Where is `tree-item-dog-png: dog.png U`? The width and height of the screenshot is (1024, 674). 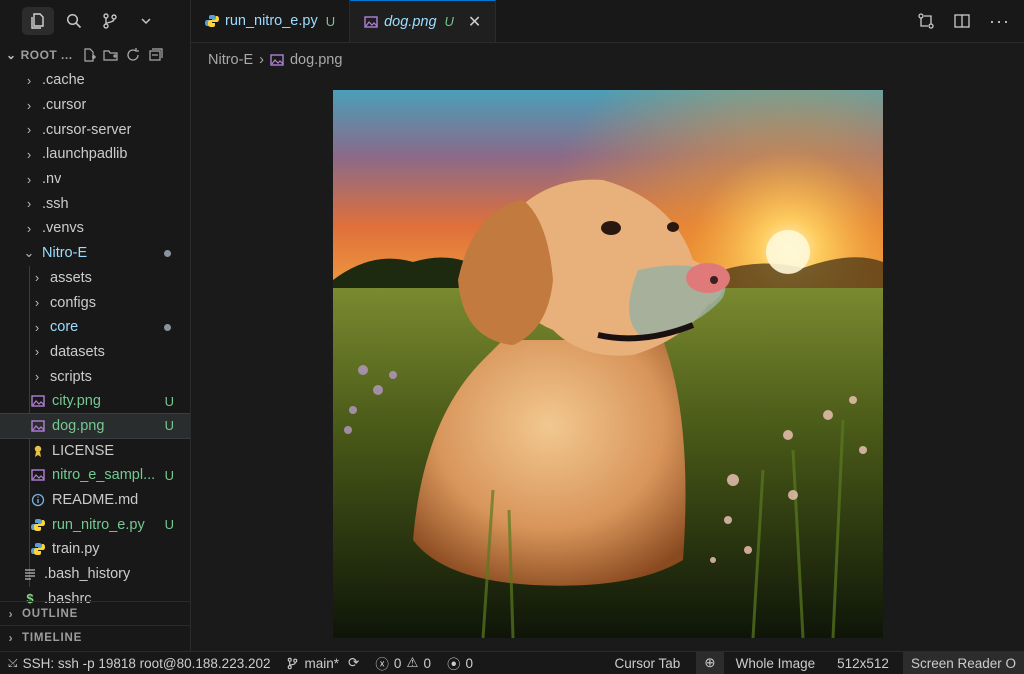
tree-item-dog-png: dog.png U is located at coordinates (95, 426).